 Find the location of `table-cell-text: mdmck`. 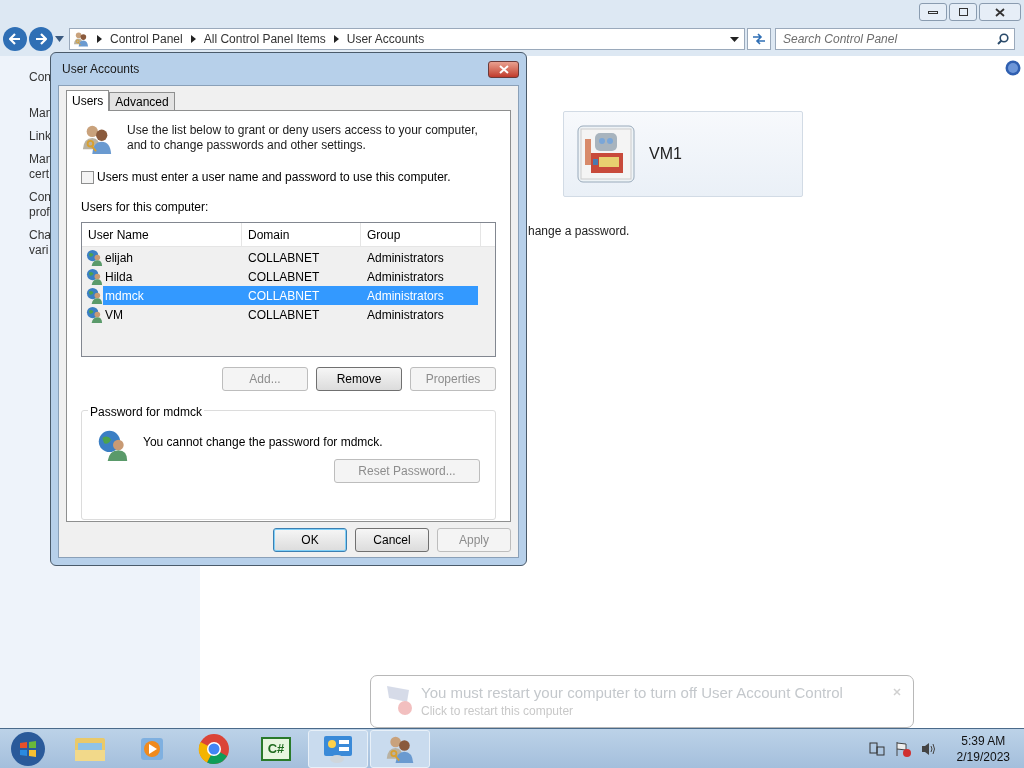

table-cell-text: mdmck is located at coordinates (124, 296).